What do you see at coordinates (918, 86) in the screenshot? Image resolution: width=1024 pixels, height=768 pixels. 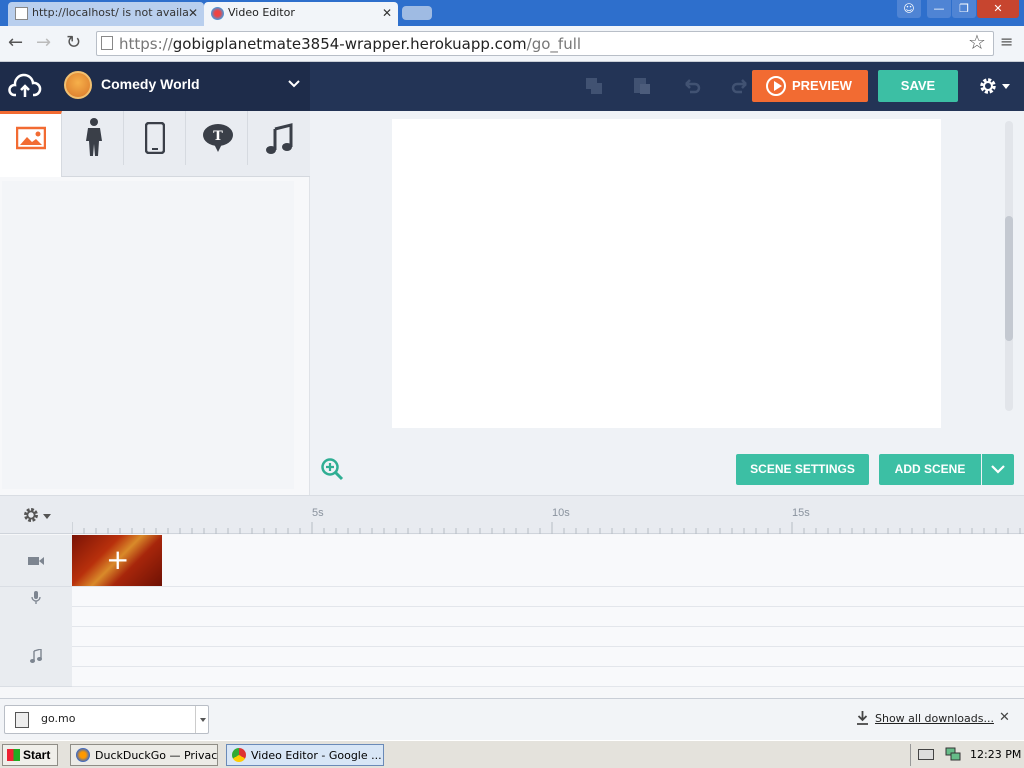 I see `save-button: SAVE` at bounding box center [918, 86].